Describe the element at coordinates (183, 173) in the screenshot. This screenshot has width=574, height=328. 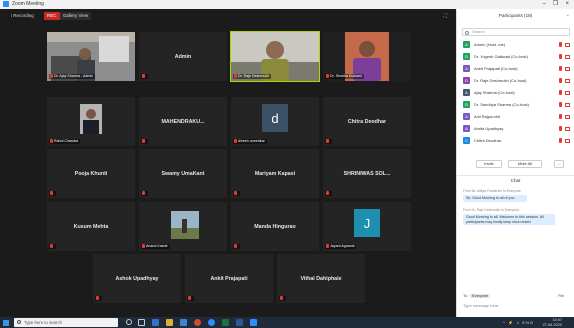
I see `video-tile: Swamy UmaKant` at that location.